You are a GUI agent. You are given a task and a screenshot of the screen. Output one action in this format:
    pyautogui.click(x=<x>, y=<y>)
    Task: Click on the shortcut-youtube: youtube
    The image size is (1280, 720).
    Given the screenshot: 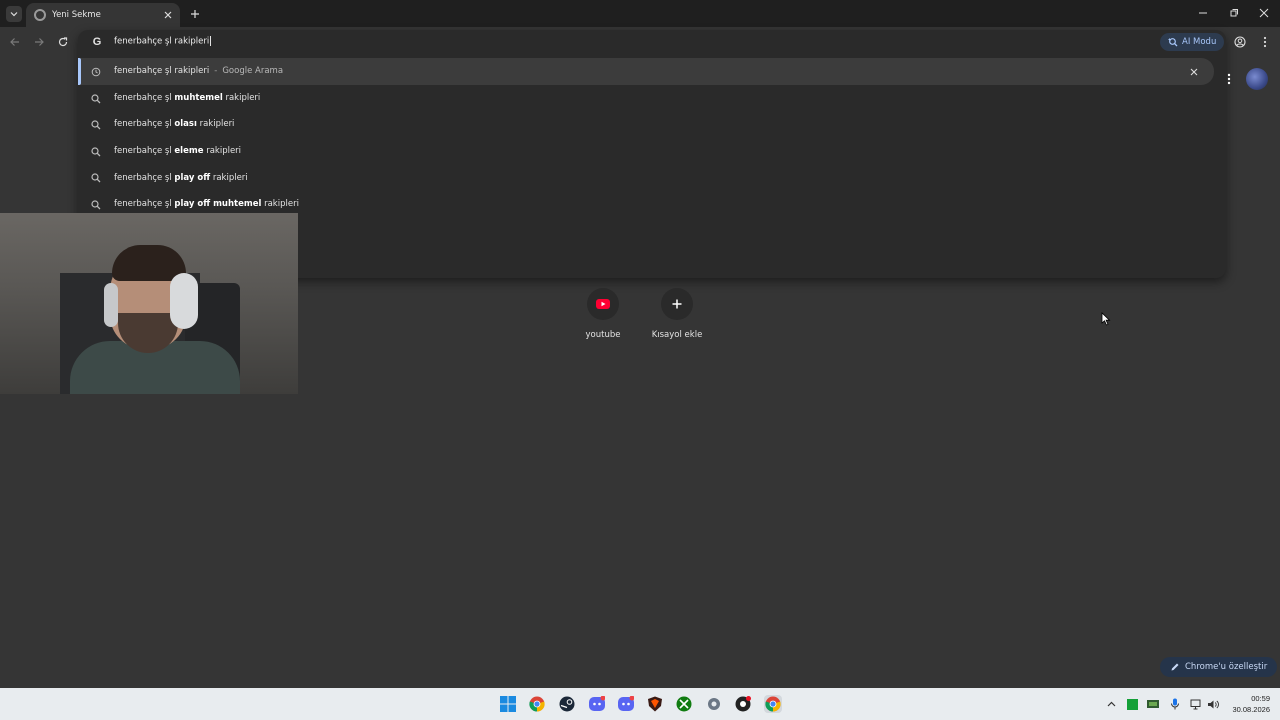 What is the action you would take?
    pyautogui.click(x=603, y=314)
    